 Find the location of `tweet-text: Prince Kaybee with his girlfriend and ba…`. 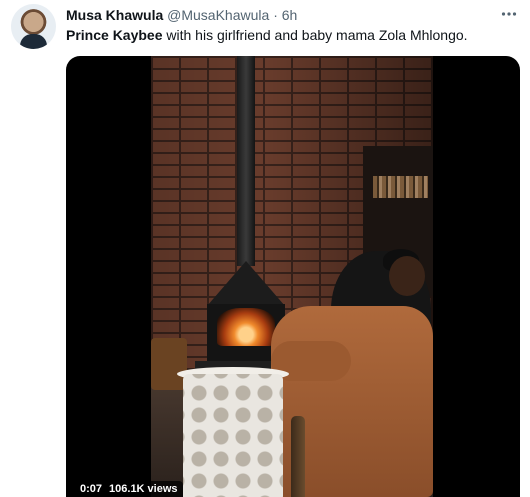

tweet-text: Prince Kaybee with his girlfriend and ba… is located at coordinates (267, 35).